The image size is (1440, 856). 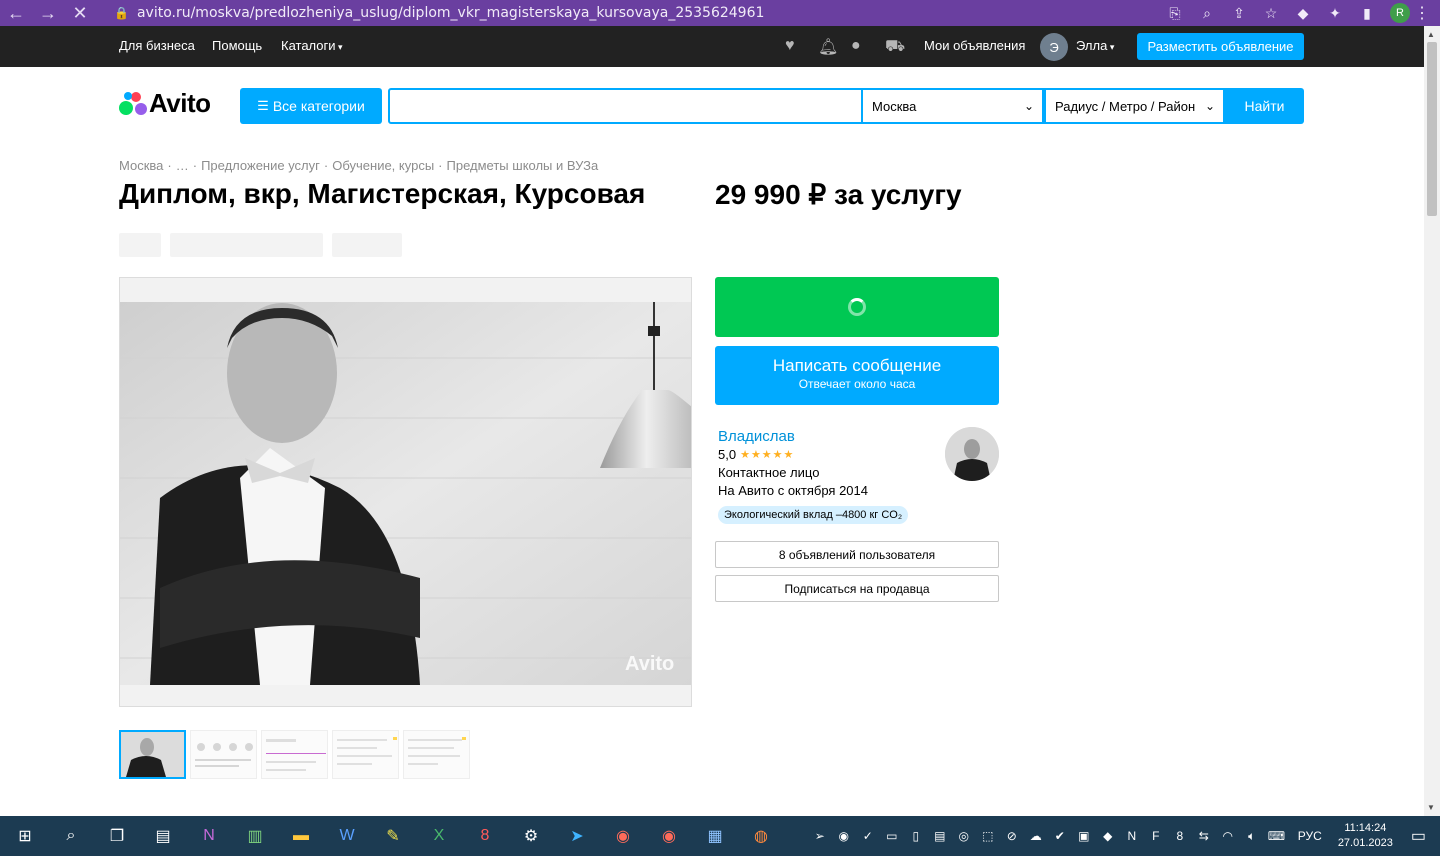 I want to click on wifi-icon: ◠, so click(x=1228, y=836).